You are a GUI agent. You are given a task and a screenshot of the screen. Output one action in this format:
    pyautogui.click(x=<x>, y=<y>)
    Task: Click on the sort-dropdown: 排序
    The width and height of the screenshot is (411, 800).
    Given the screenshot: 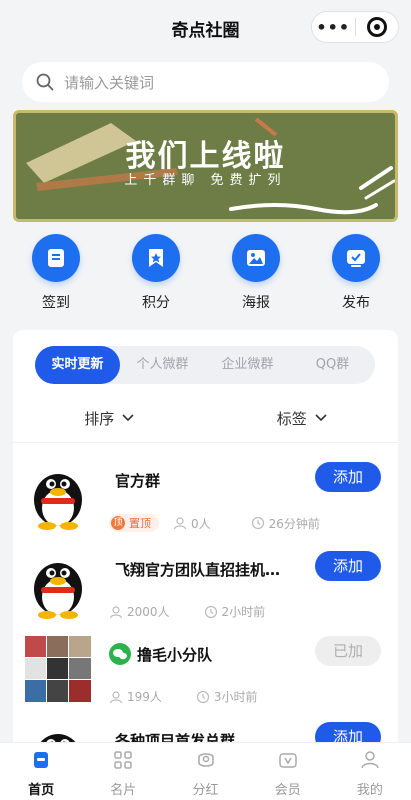 What is the action you would take?
    pyautogui.click(x=109, y=418)
    